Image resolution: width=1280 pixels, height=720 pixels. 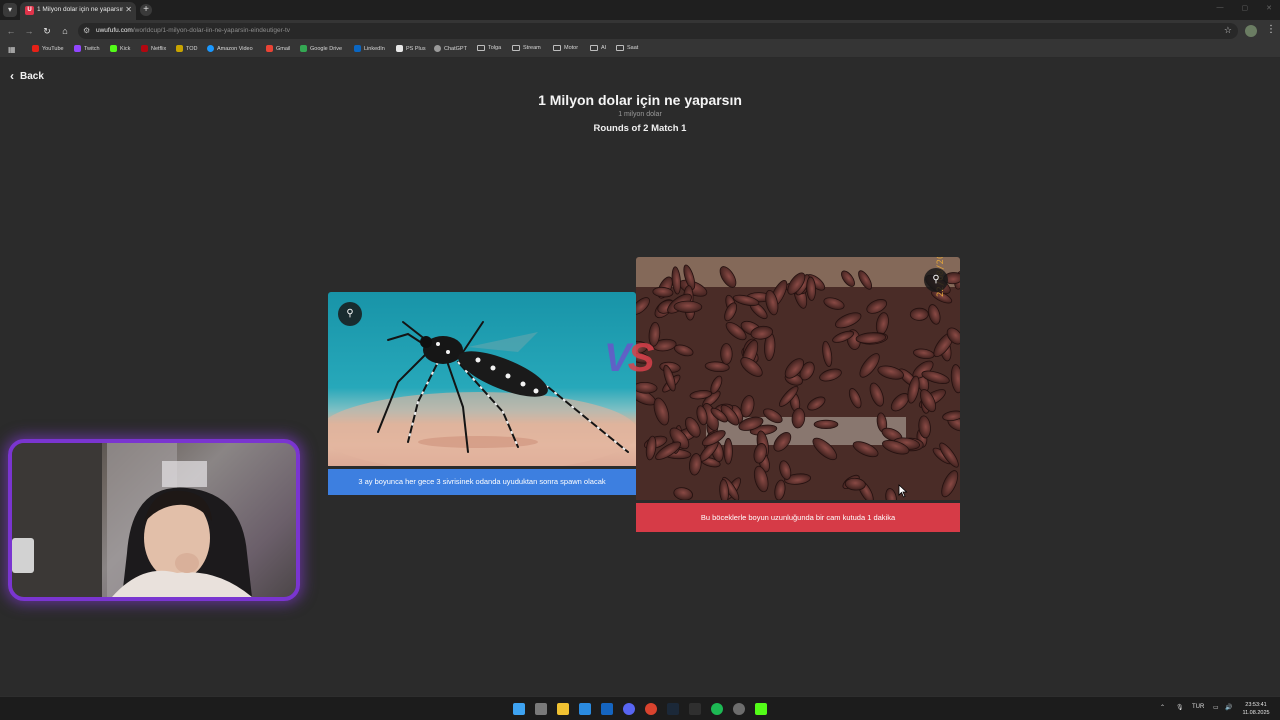 What do you see at coordinates (607, 709) in the screenshot?
I see `outlook-icon` at bounding box center [607, 709].